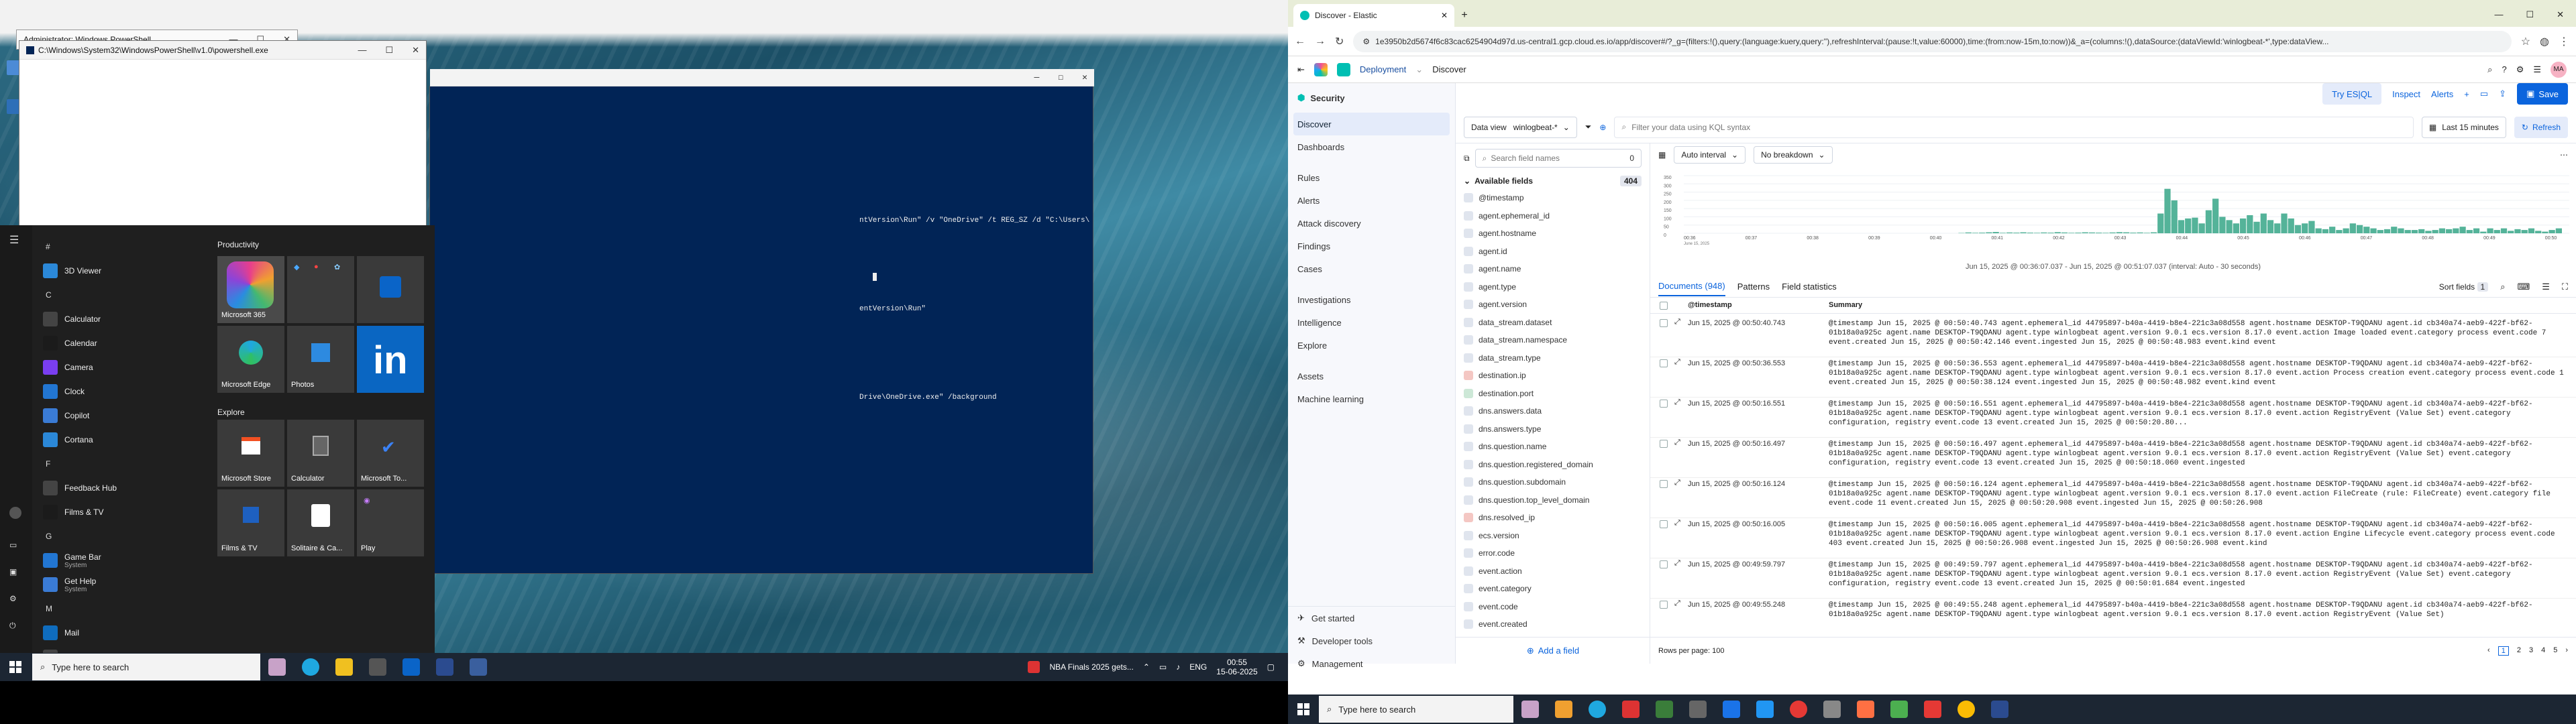  I want to click on sidenav-item: Attack discovery, so click(1371, 223).